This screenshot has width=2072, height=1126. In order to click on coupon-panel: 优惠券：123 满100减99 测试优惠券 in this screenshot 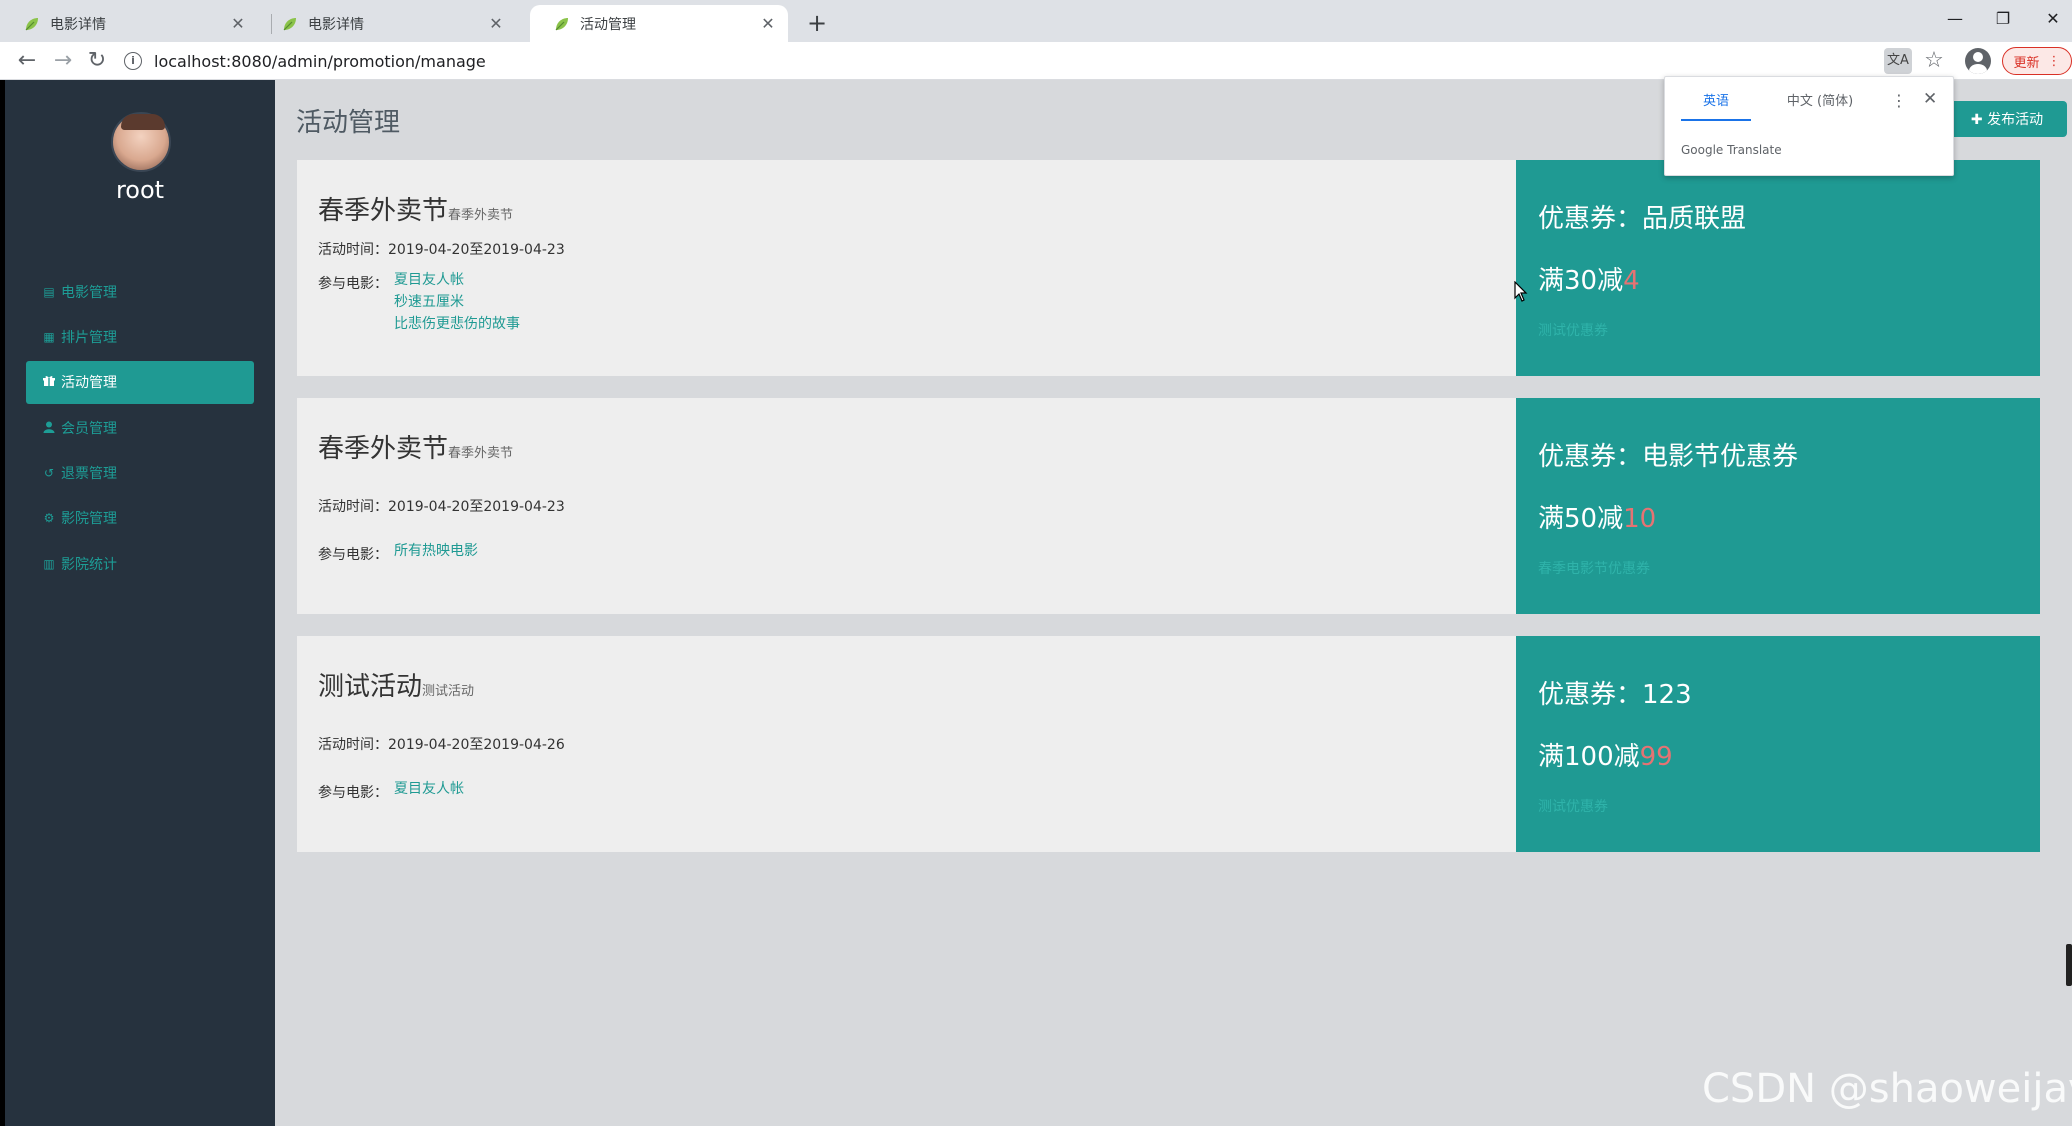, I will do `click(1778, 744)`.